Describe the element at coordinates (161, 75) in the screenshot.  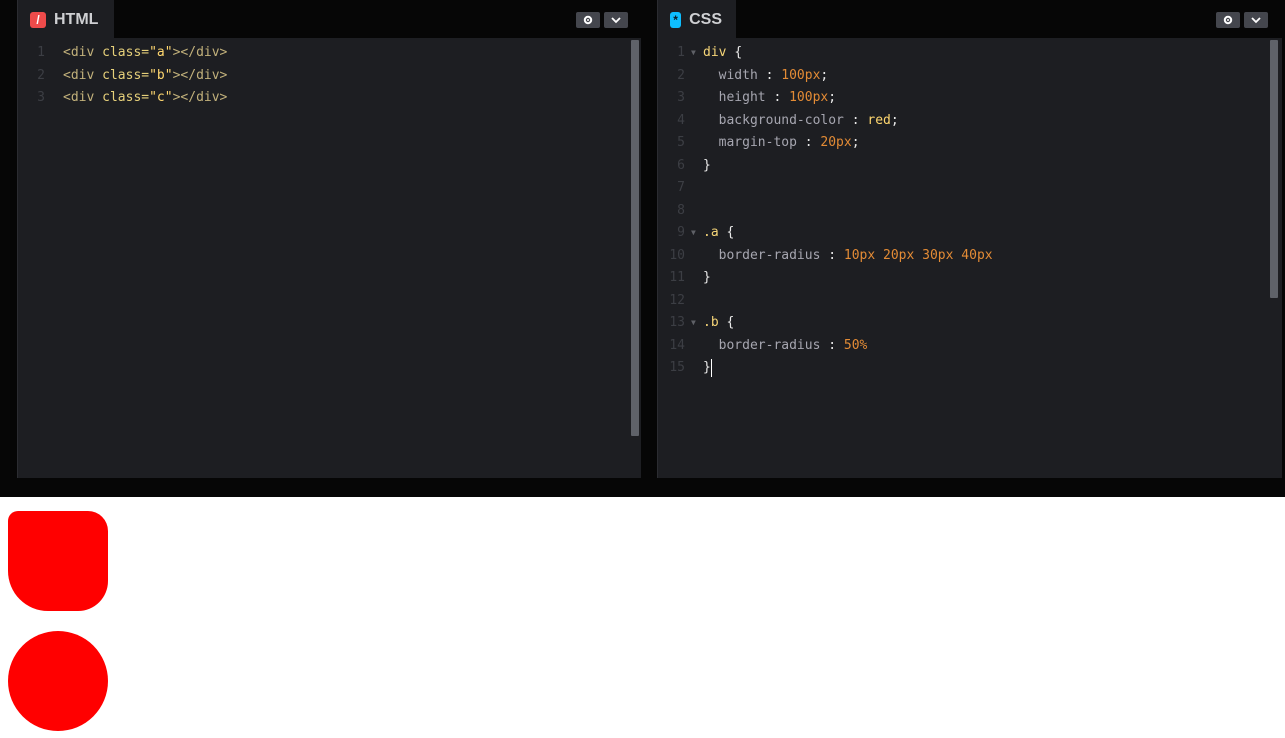
I see `token-value: "b"` at that location.